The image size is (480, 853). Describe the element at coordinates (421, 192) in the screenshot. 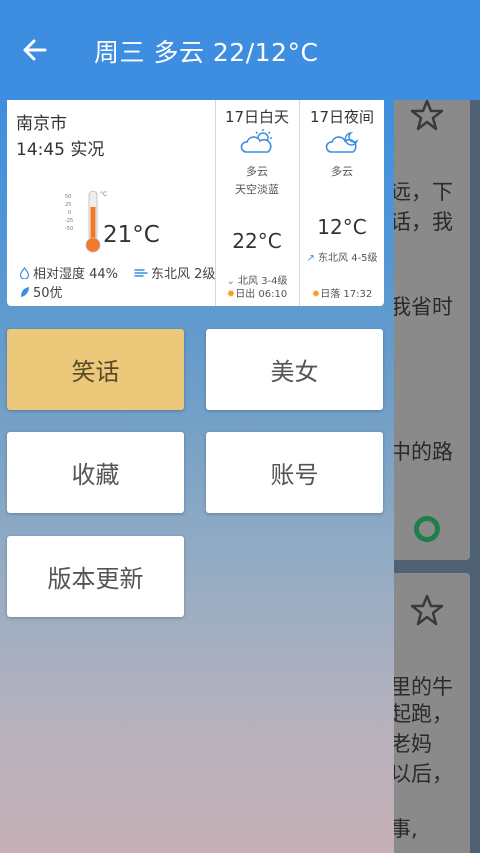

I see `feed-text-line: 远，下` at that location.